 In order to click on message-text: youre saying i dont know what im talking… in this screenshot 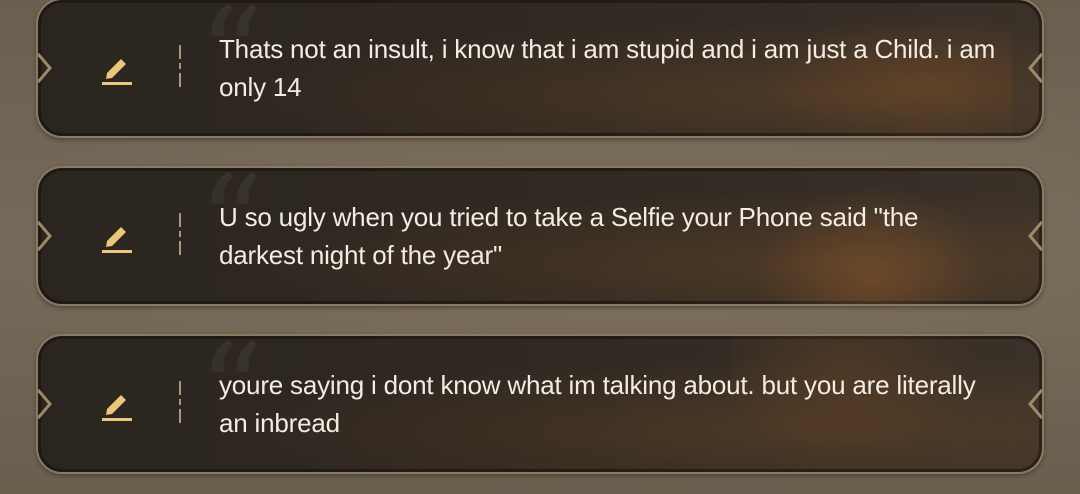, I will do `click(597, 404)`.